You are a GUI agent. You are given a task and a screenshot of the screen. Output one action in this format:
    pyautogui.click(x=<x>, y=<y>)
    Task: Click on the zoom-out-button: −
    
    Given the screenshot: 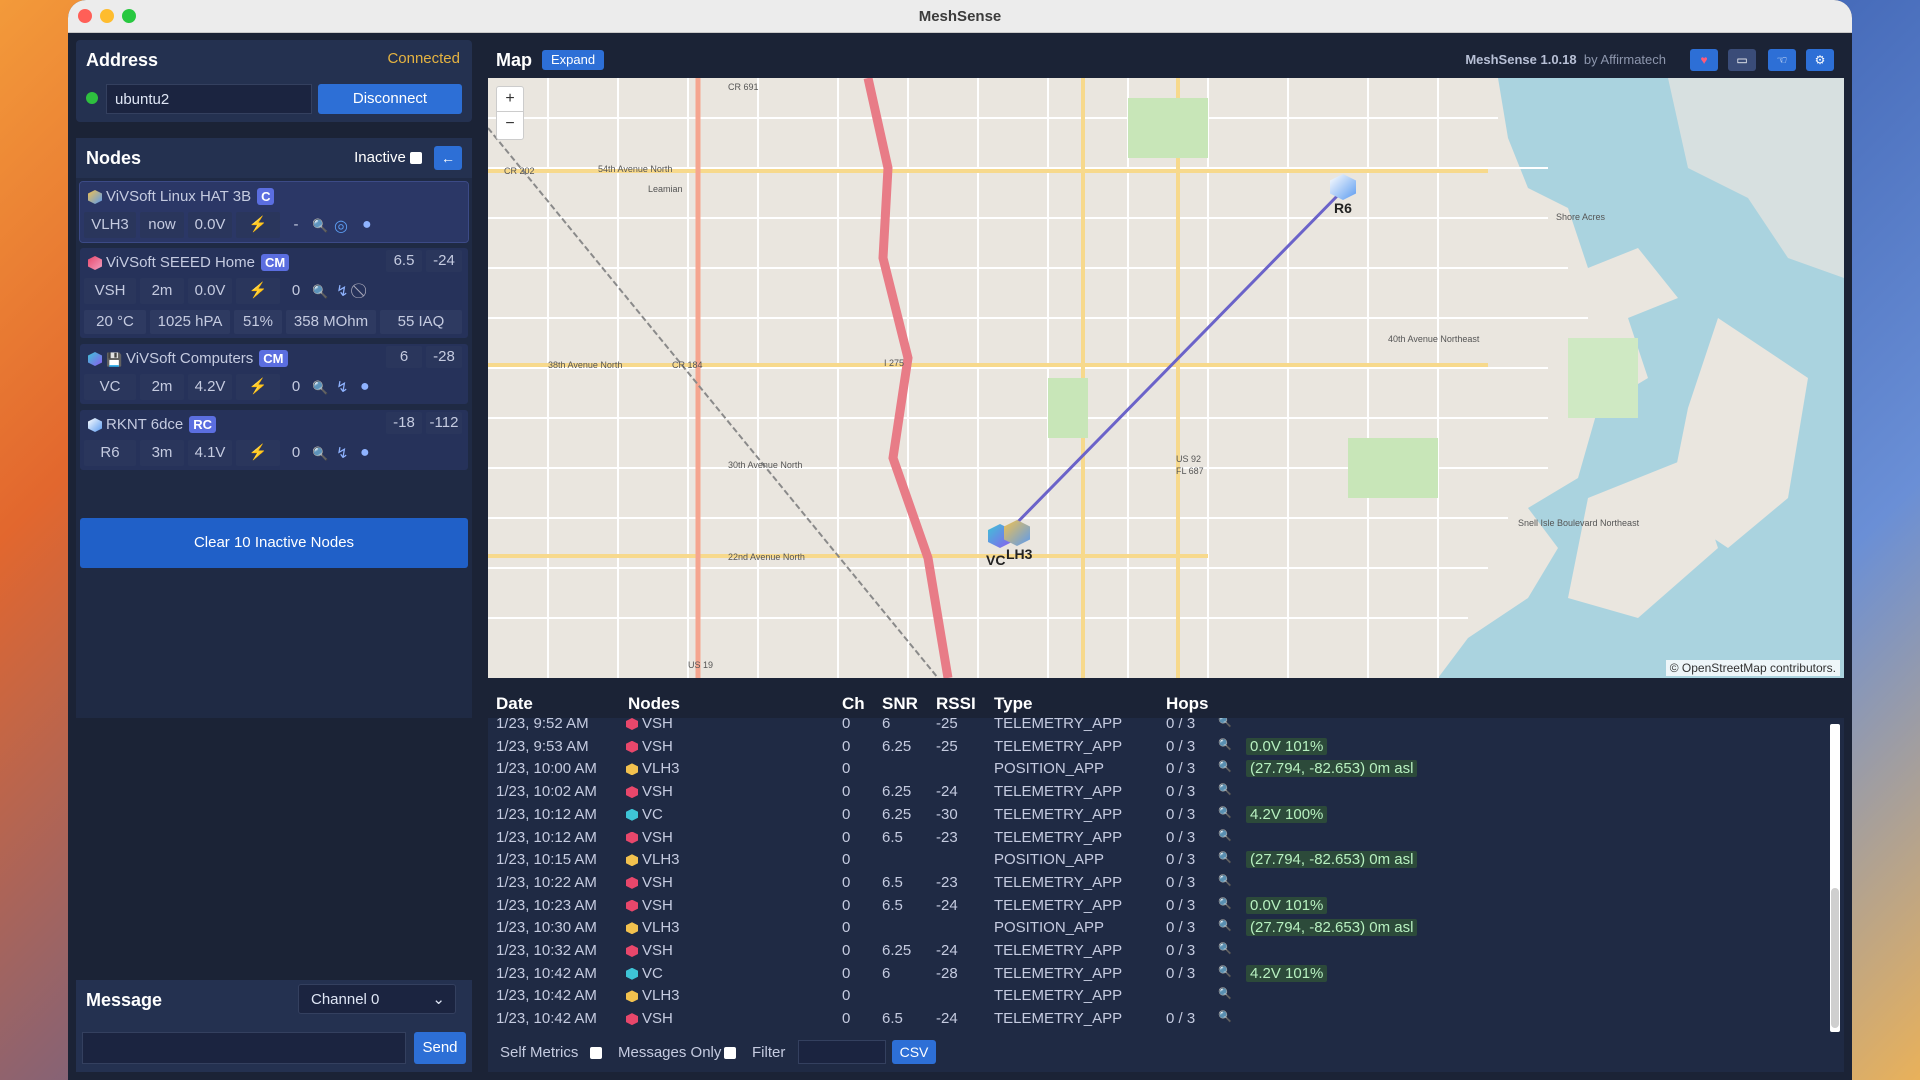 What is the action you would take?
    pyautogui.click(x=510, y=123)
    